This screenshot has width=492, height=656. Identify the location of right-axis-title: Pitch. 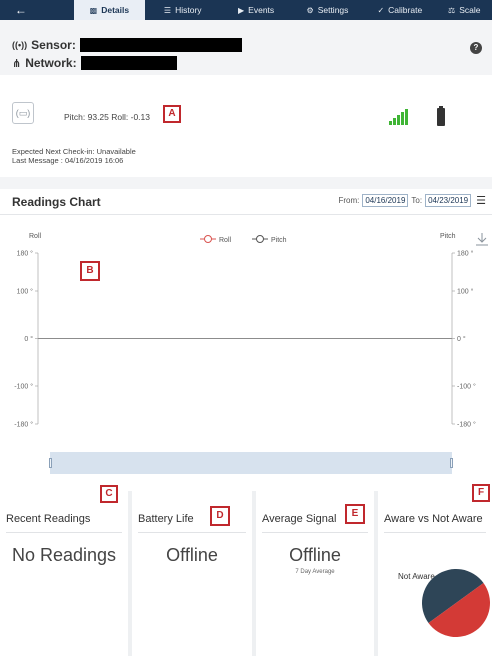
(448, 236).